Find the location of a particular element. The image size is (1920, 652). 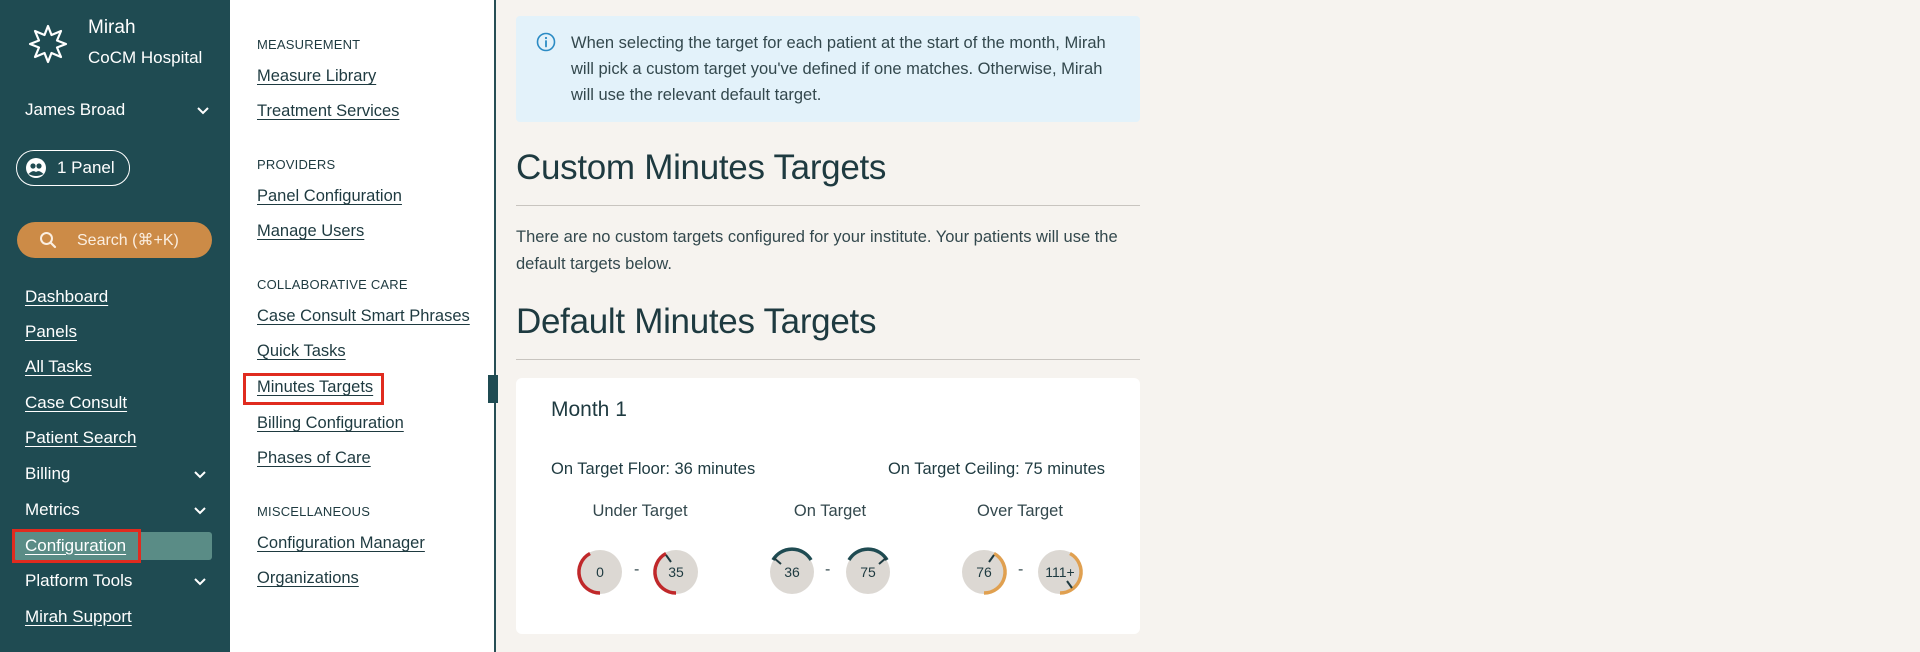

on-target-label: On Target is located at coordinates (830, 511).